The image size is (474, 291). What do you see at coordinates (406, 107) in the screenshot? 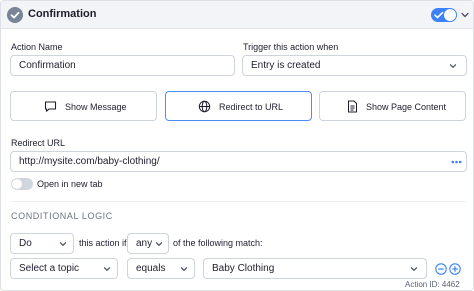
I see `show-page-content-label: Show Page Content` at bounding box center [406, 107].